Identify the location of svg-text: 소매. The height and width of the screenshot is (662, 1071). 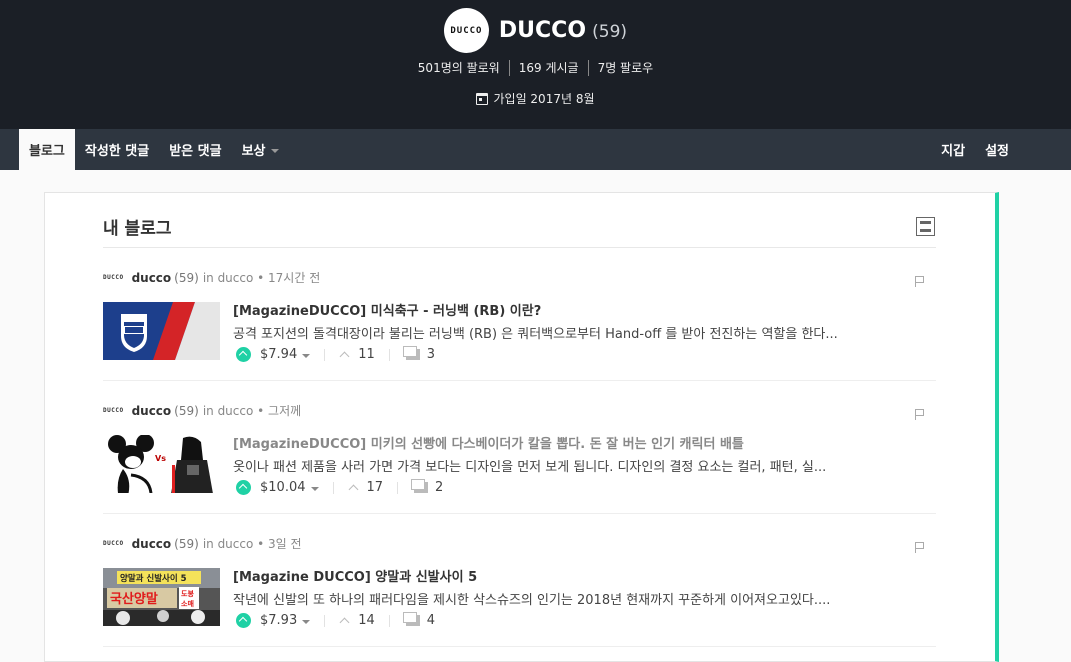
(187, 603).